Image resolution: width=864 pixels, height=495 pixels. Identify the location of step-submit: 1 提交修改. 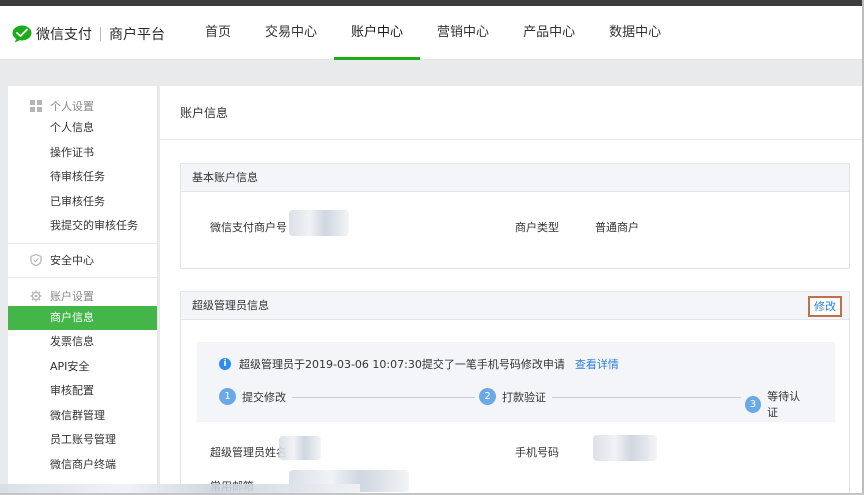
(255, 396).